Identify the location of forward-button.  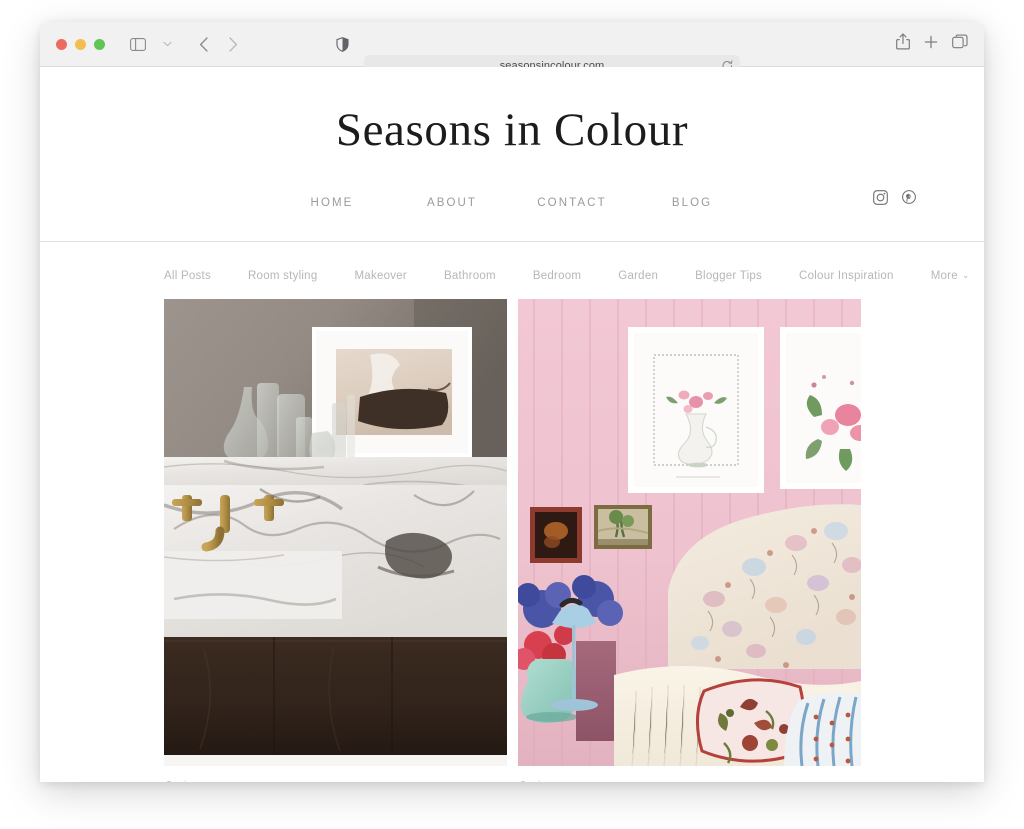
(233, 44).